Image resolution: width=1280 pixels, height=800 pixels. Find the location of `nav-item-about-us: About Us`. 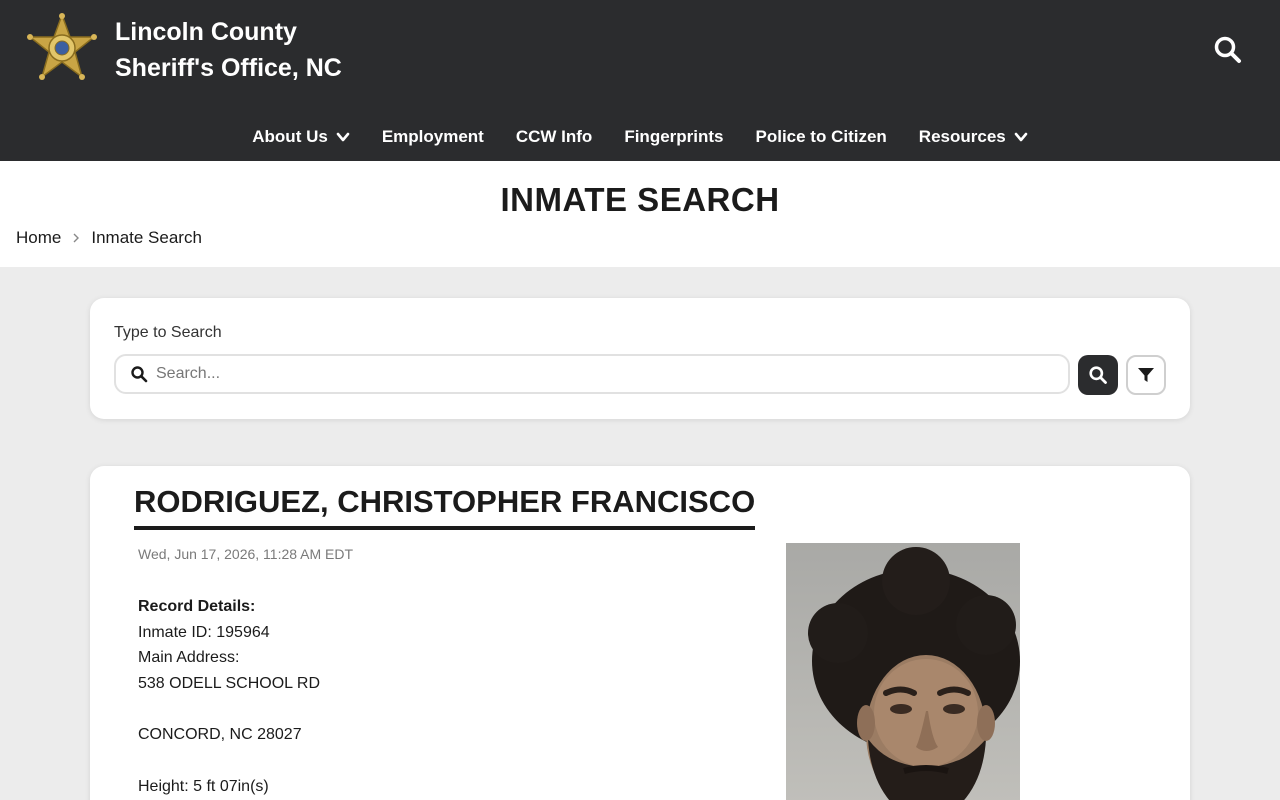

nav-item-about-us: About Us is located at coordinates (301, 137).